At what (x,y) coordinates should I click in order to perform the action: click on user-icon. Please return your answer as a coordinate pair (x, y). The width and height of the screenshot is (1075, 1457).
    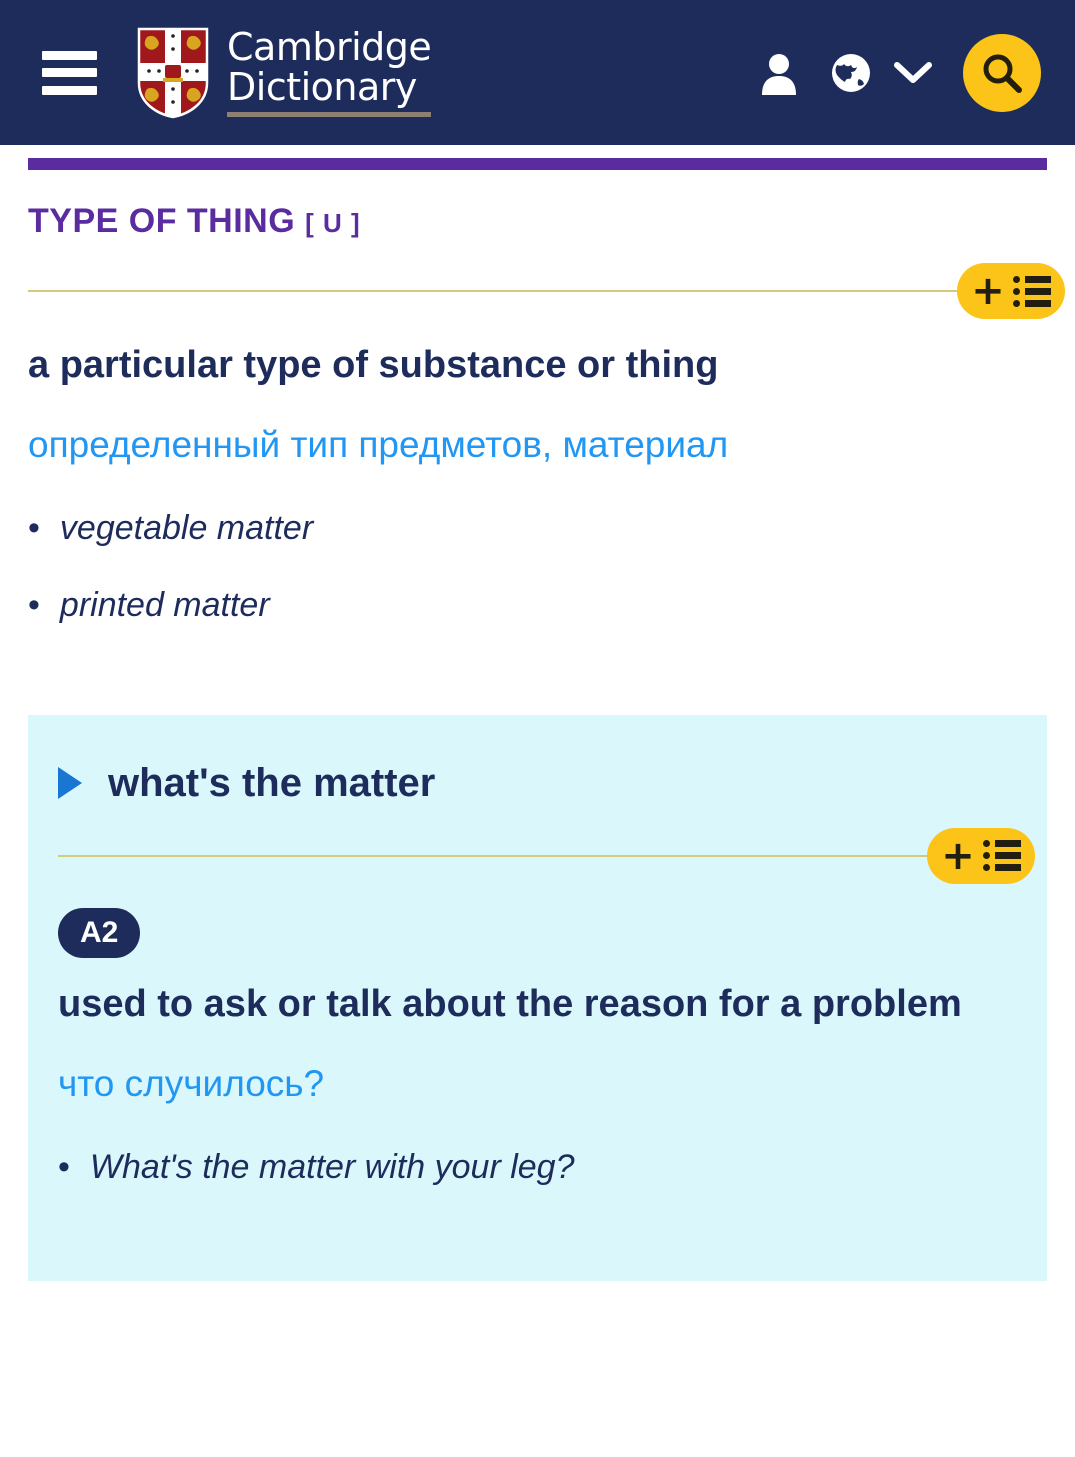
    Looking at the image, I should click on (779, 74).